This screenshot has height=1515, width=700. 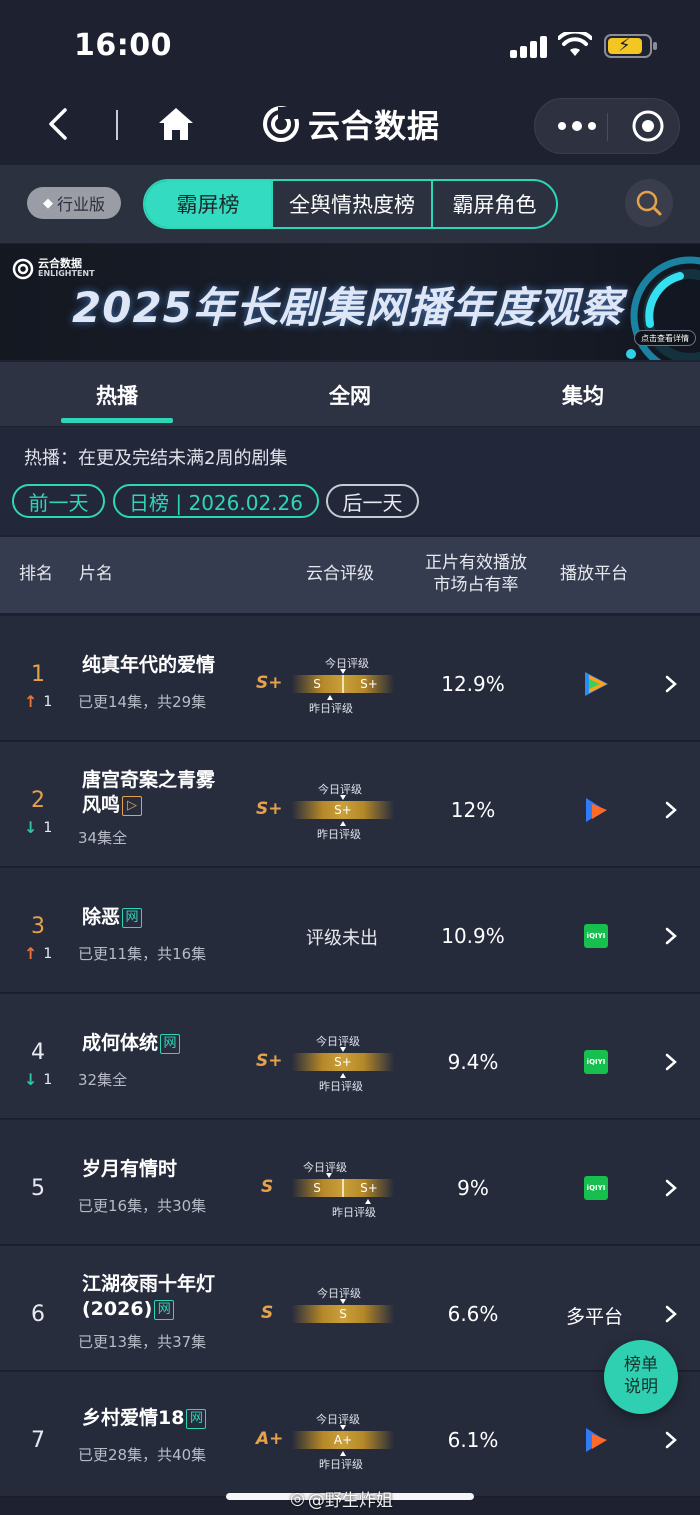 I want to click on banner-headline: 2025年长剧集网播年度观察, so click(x=347, y=307).